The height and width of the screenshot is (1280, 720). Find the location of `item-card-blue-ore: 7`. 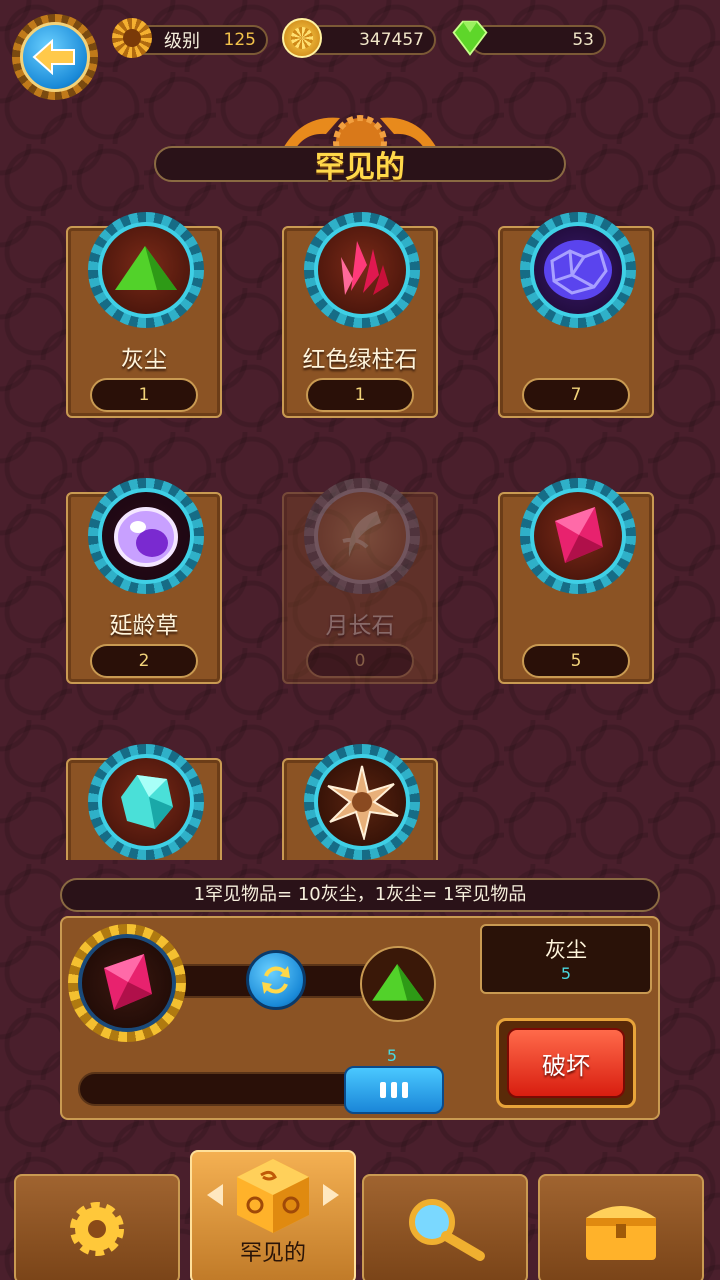

item-card-blue-ore: 7 is located at coordinates (576, 315).